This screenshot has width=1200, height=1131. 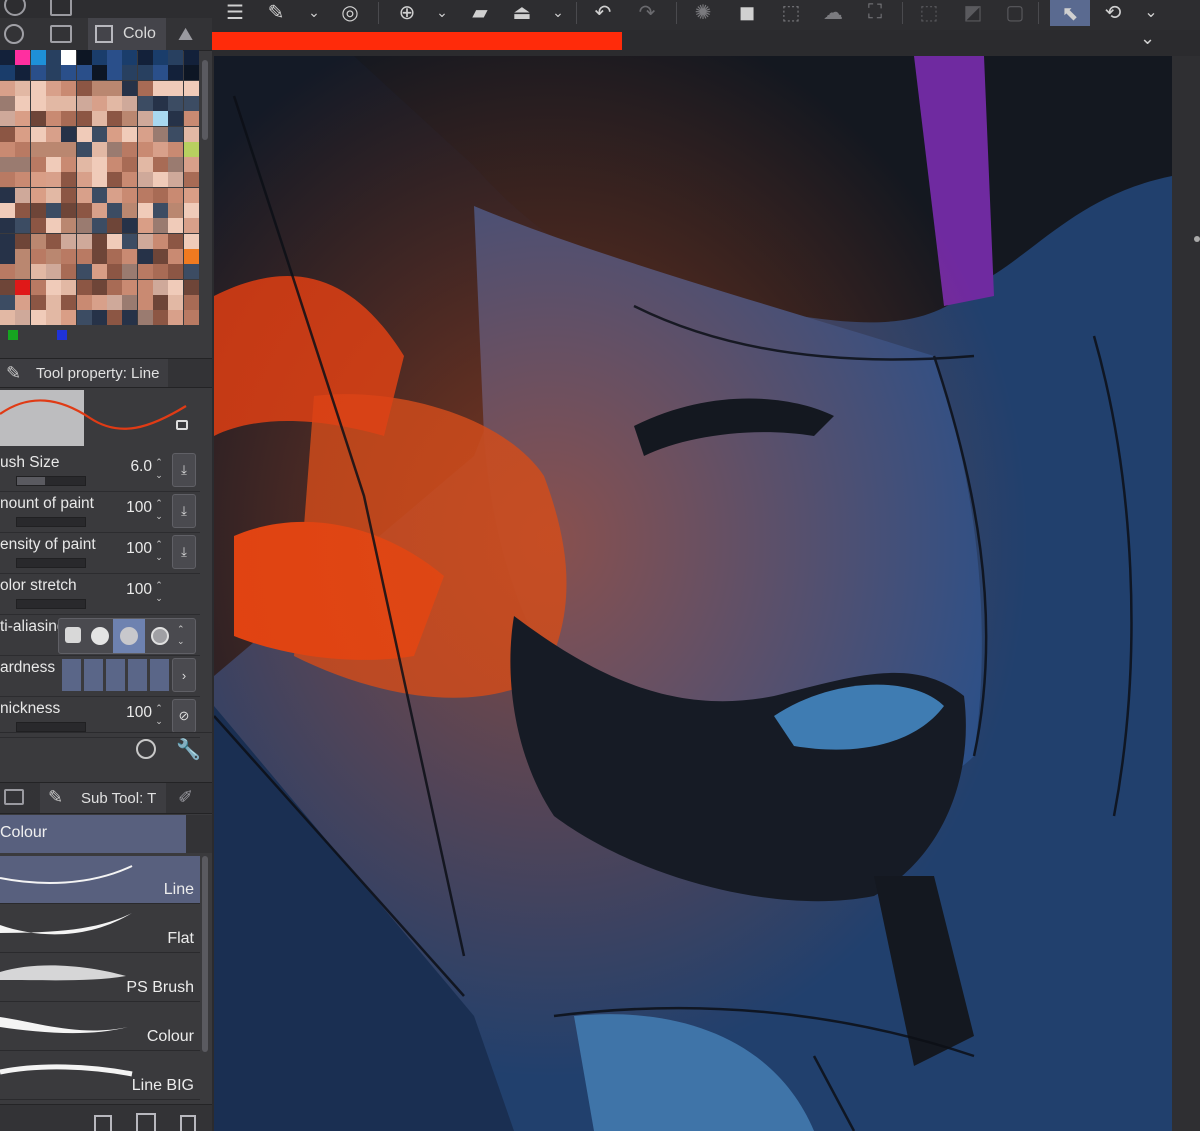 What do you see at coordinates (184, 552) in the screenshot?
I see `pressure-icon: ⤓` at bounding box center [184, 552].